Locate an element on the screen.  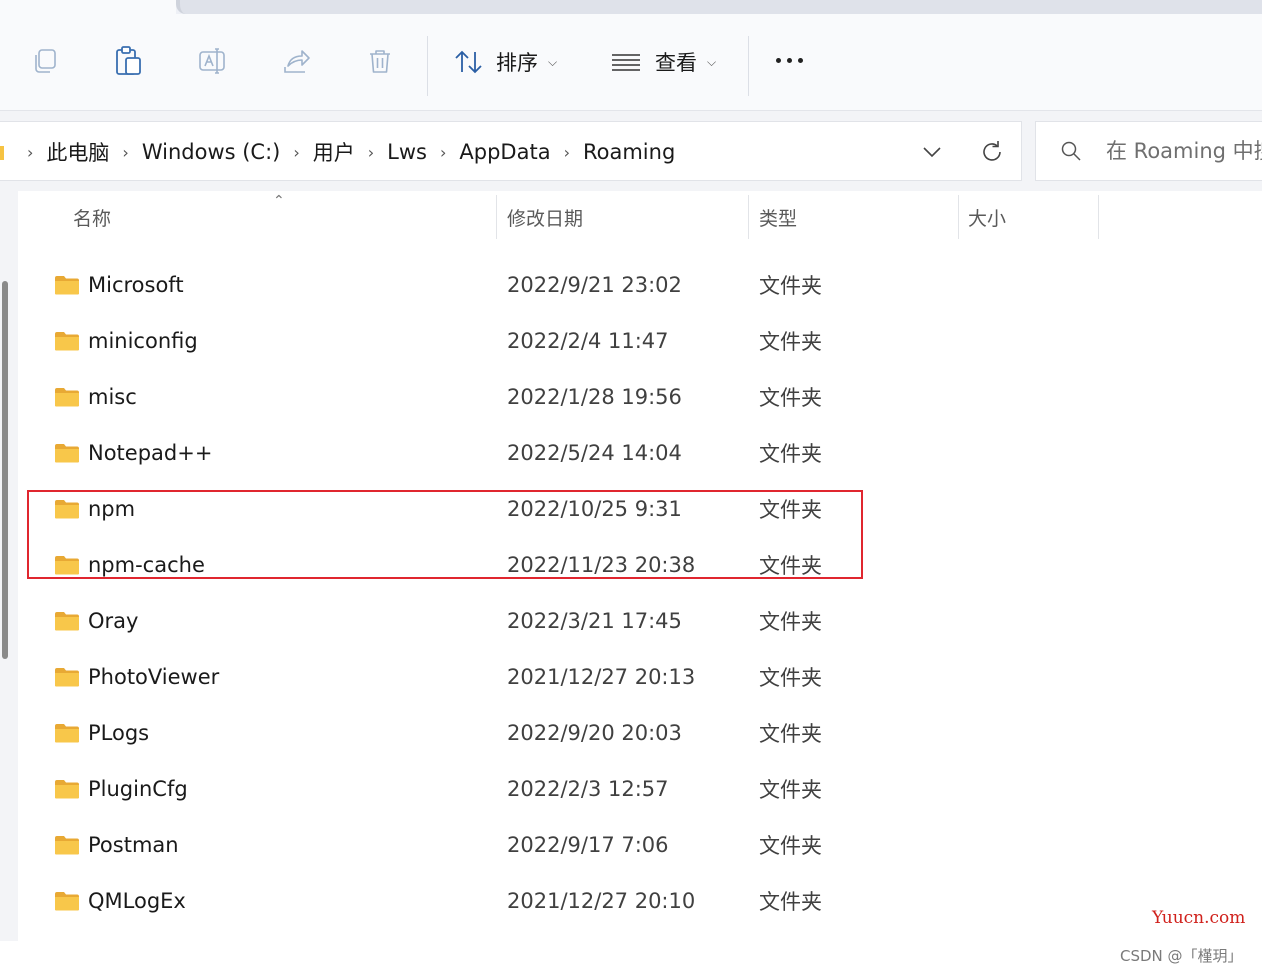
file-name: QMLogEx is located at coordinates (137, 901).